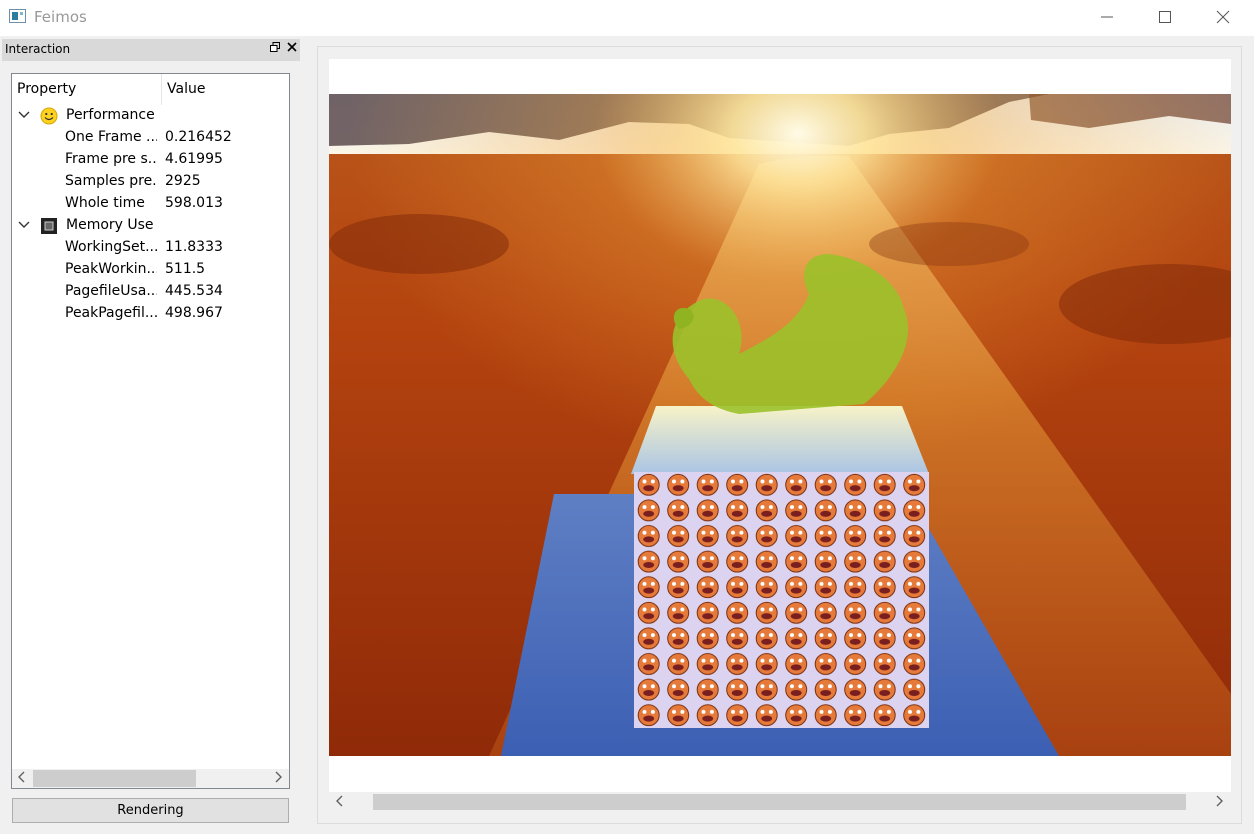 The height and width of the screenshot is (834, 1254). Describe the element at coordinates (46, 89) in the screenshot. I see `column-header-property: Property` at that location.